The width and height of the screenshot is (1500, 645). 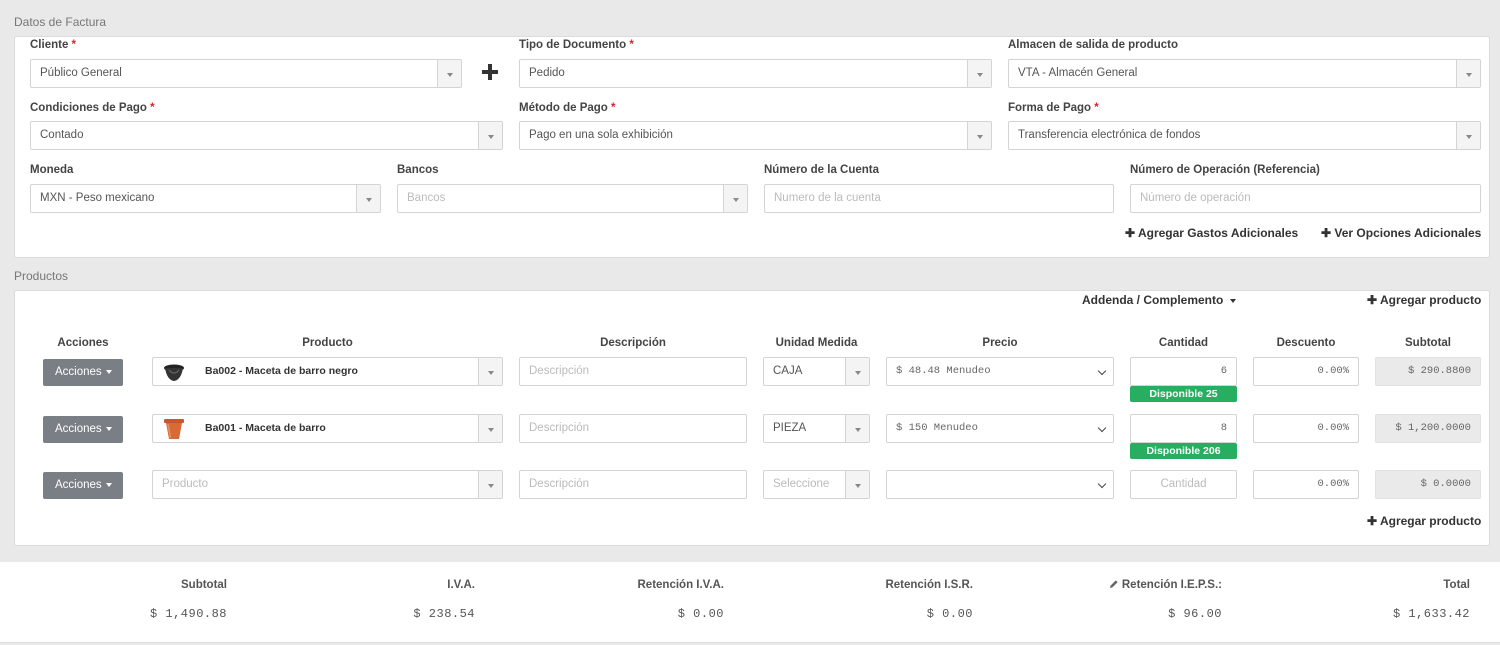 I want to click on almacen-label: Almacen de salida de producto, so click(x=1093, y=45).